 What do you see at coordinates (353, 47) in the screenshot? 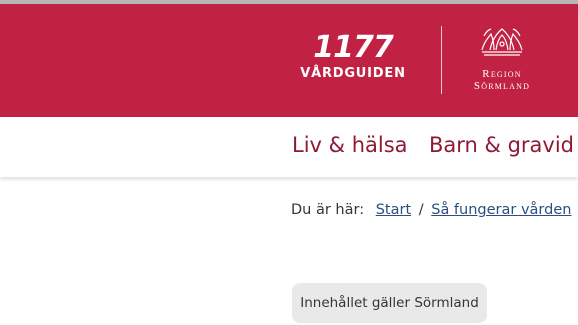
I see `logo-number: 1177` at bounding box center [353, 47].